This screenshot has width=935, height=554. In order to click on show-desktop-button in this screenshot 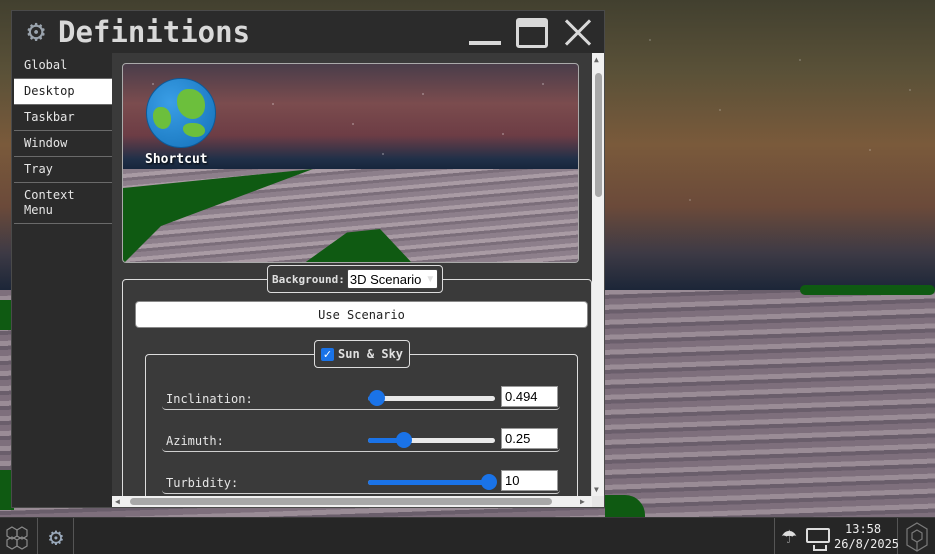, I will do `click(917, 536)`.